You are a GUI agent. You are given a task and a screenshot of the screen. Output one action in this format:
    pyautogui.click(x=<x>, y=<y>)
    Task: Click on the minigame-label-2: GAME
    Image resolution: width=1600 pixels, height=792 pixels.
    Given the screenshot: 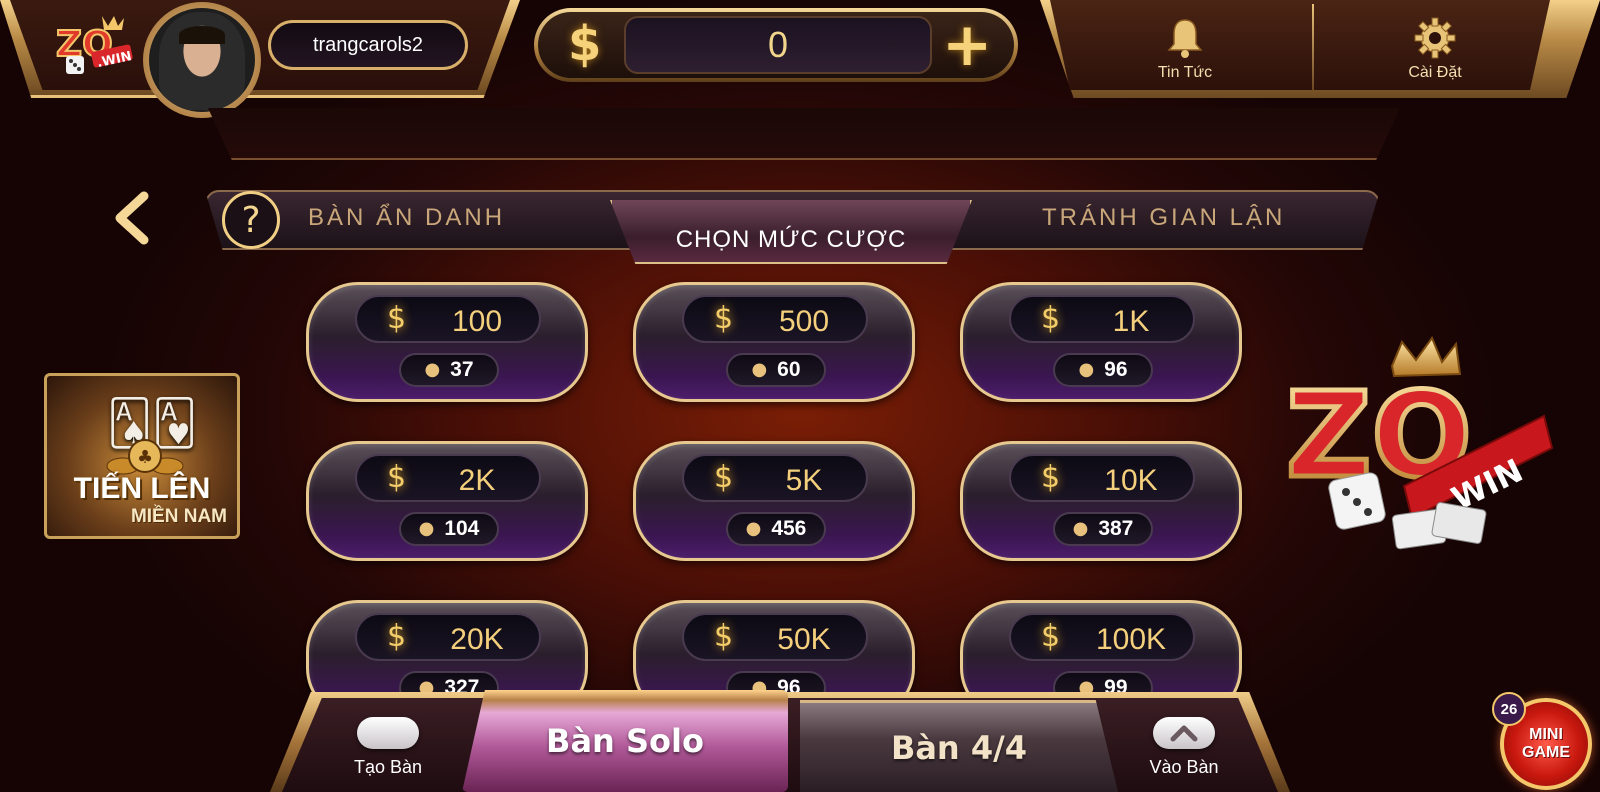 What is the action you would take?
    pyautogui.click(x=1546, y=752)
    